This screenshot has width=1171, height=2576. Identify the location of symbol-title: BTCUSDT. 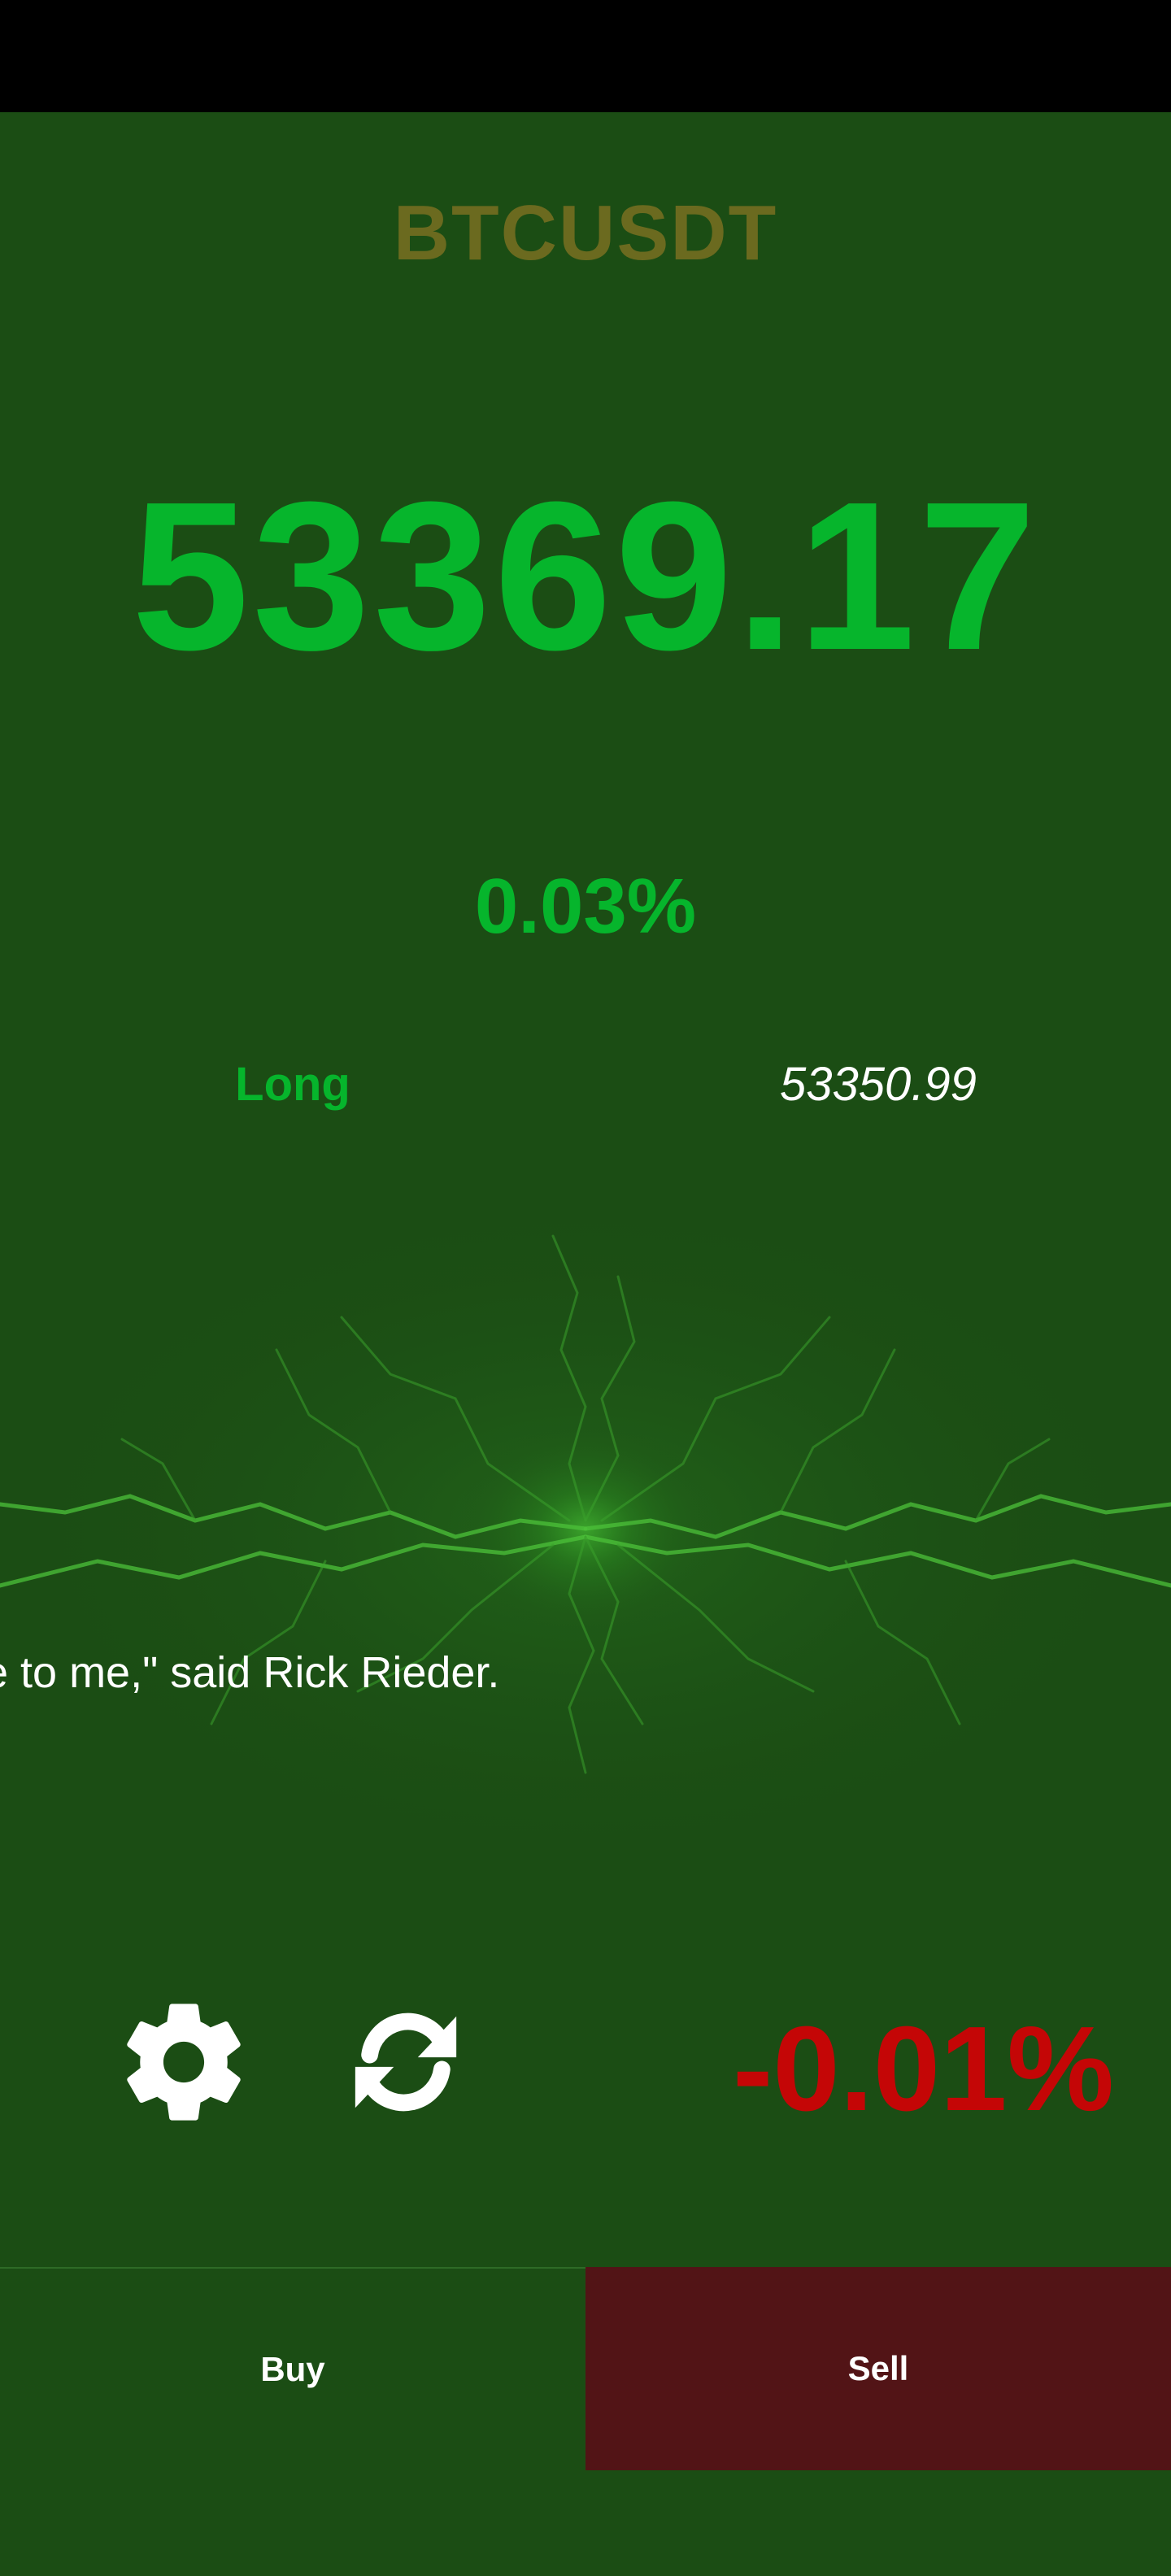
(585, 232).